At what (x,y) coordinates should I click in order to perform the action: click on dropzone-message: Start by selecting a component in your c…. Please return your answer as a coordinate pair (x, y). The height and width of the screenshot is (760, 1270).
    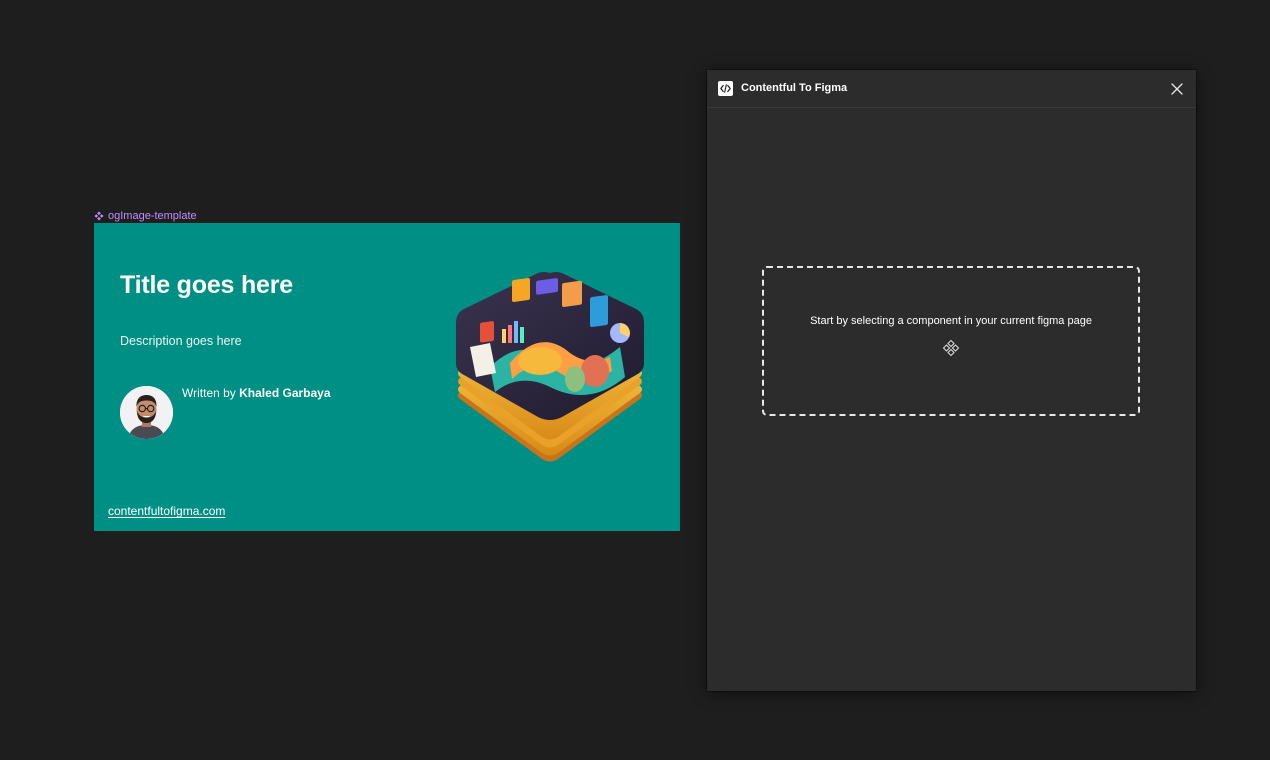
    Looking at the image, I should click on (951, 321).